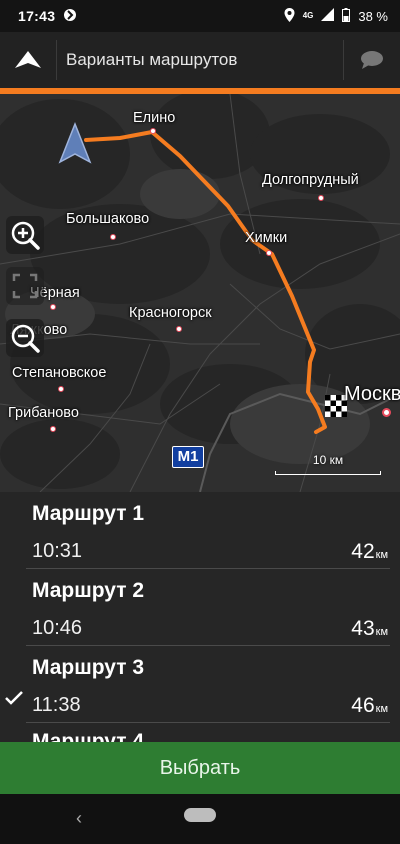 Image resolution: width=400 pixels, height=844 pixels. Describe the element at coordinates (308, 15) in the screenshot. I see `network-indicator: 4G` at that location.